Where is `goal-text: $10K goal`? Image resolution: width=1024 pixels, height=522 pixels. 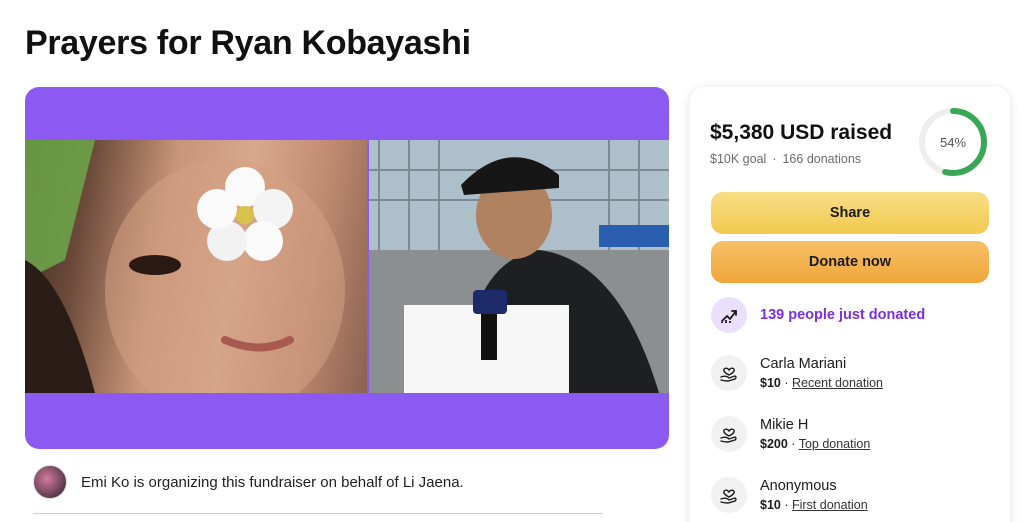
goal-text: $10K goal is located at coordinates (738, 159).